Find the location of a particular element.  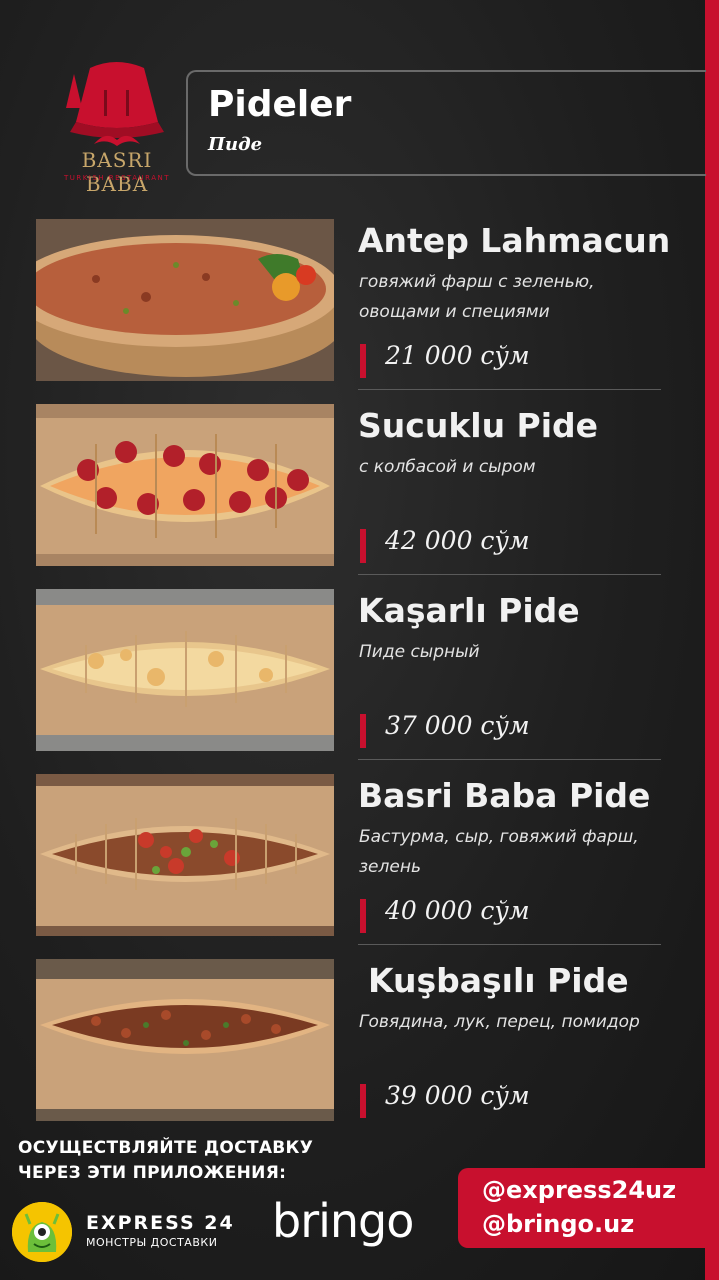

item-description: Говядина, лук, перец, помидор is located at coordinates (499, 1022).